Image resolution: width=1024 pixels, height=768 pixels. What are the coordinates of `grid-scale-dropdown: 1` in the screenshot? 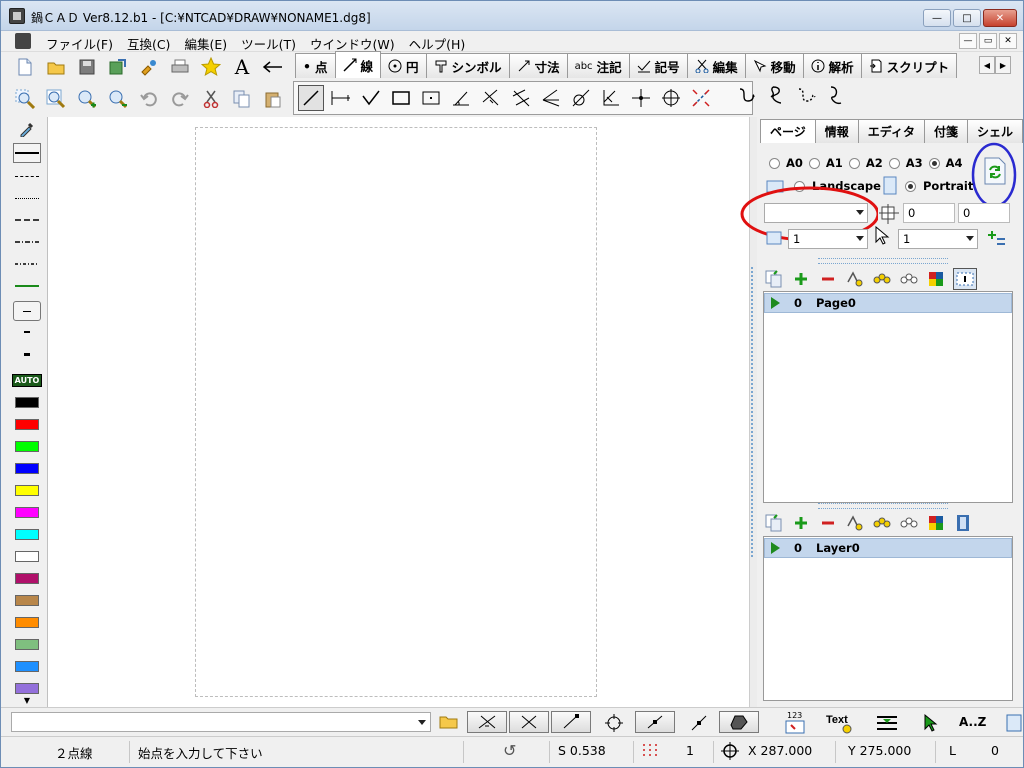 It's located at (938, 239).